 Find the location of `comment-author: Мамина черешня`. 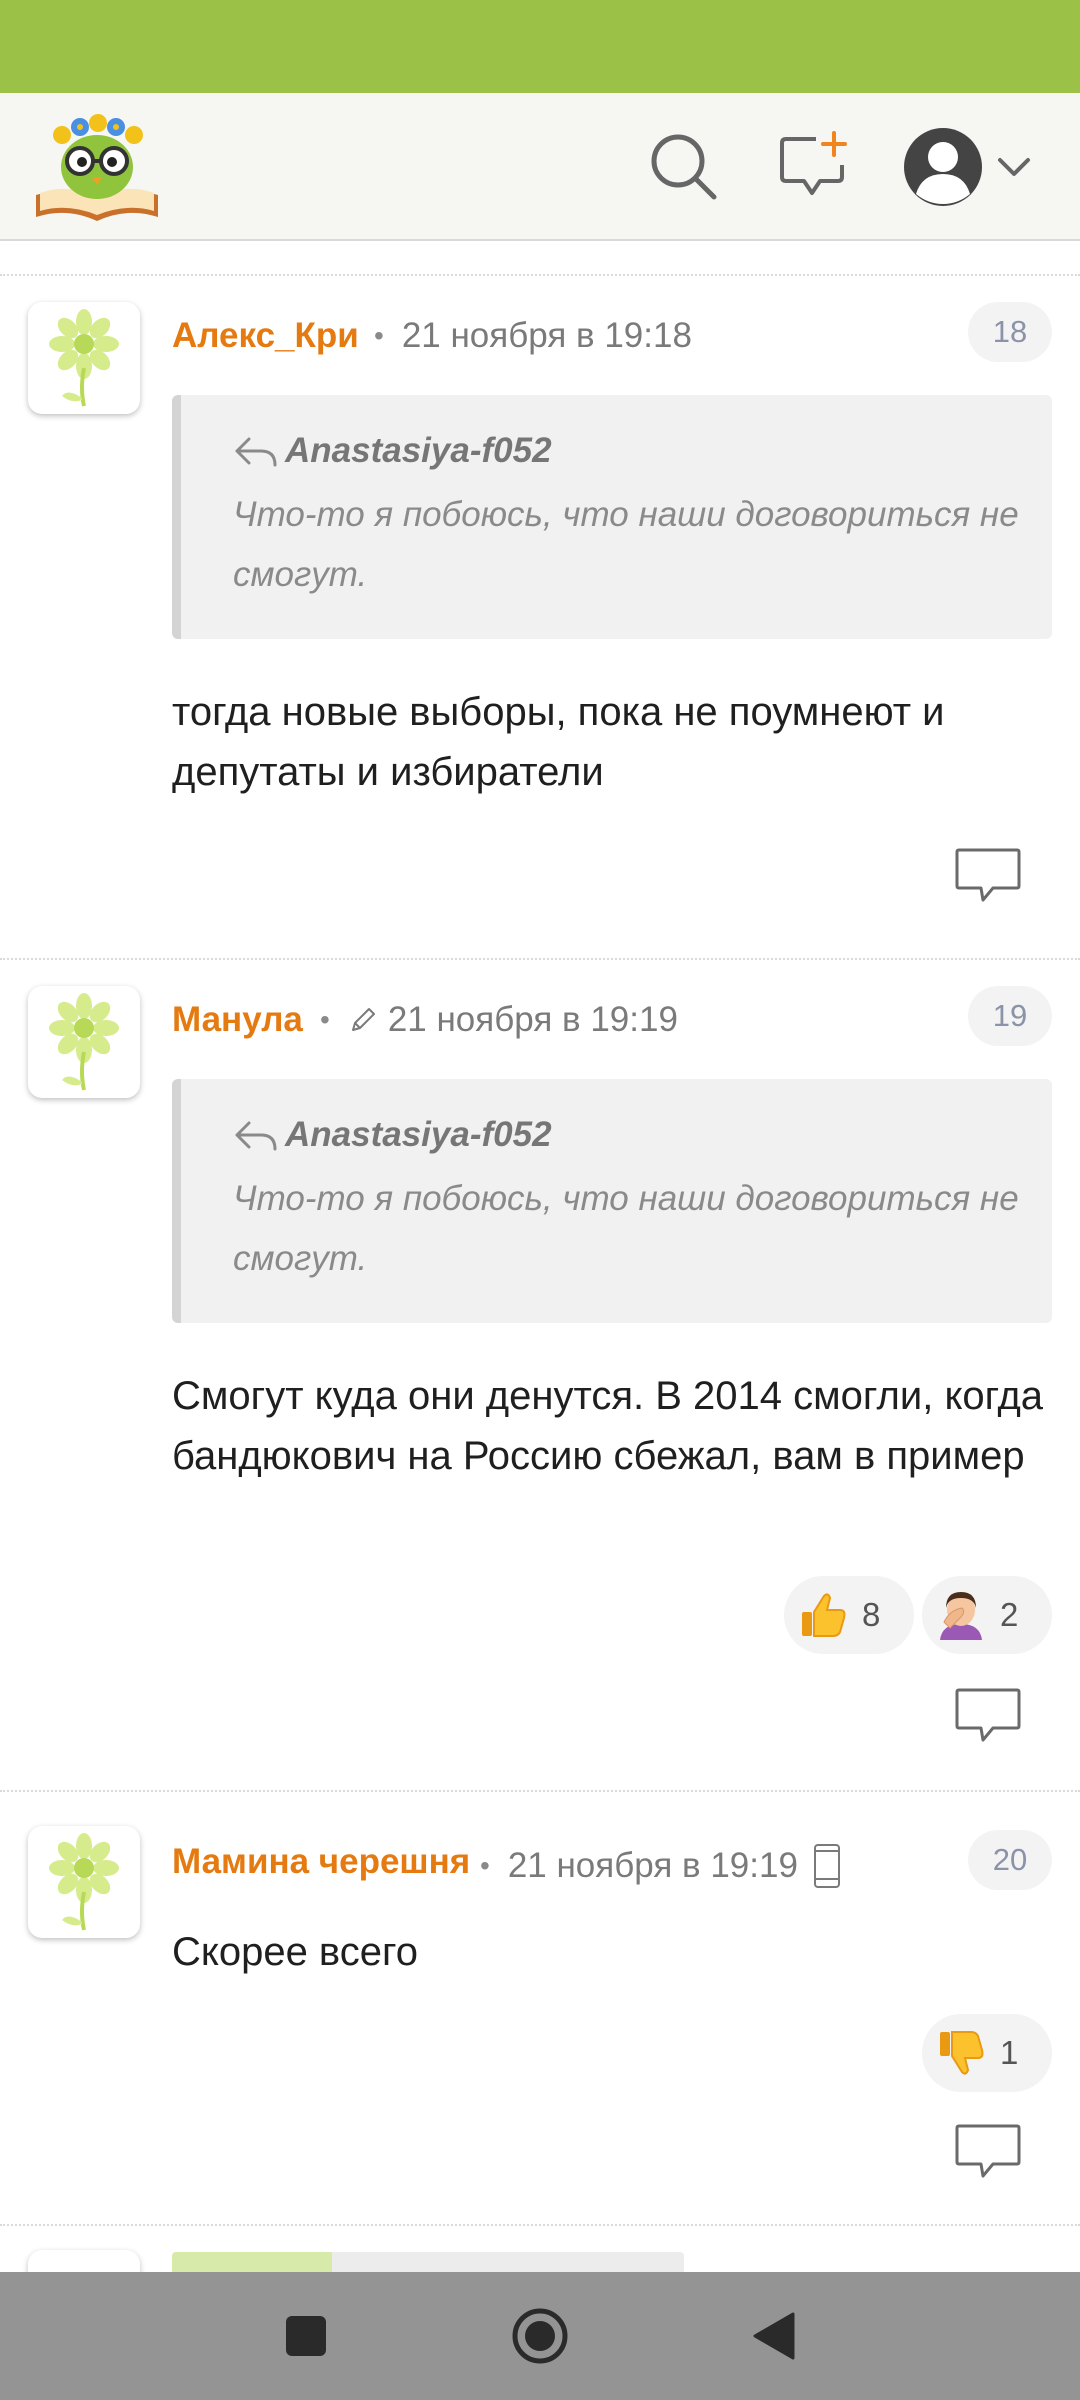

comment-author: Мамина черешня is located at coordinates (321, 1862).